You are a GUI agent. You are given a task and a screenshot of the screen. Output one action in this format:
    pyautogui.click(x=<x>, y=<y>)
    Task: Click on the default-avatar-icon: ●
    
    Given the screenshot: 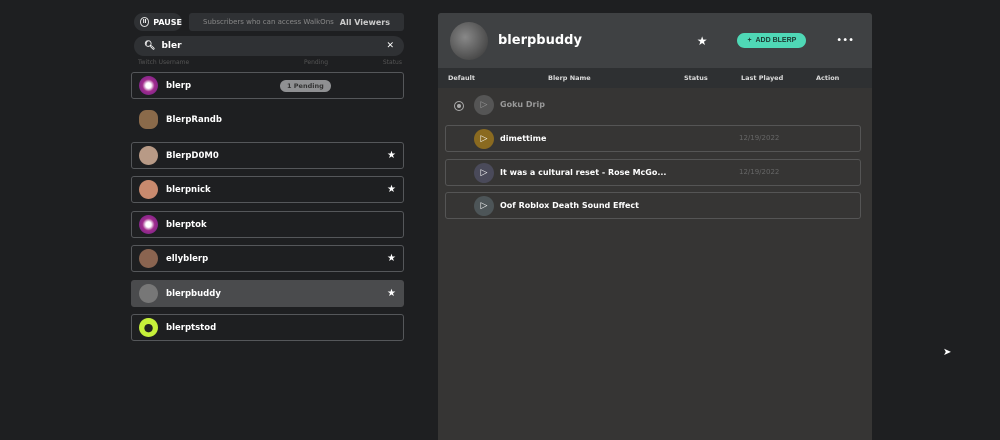 What is the action you would take?
    pyautogui.click(x=148, y=327)
    